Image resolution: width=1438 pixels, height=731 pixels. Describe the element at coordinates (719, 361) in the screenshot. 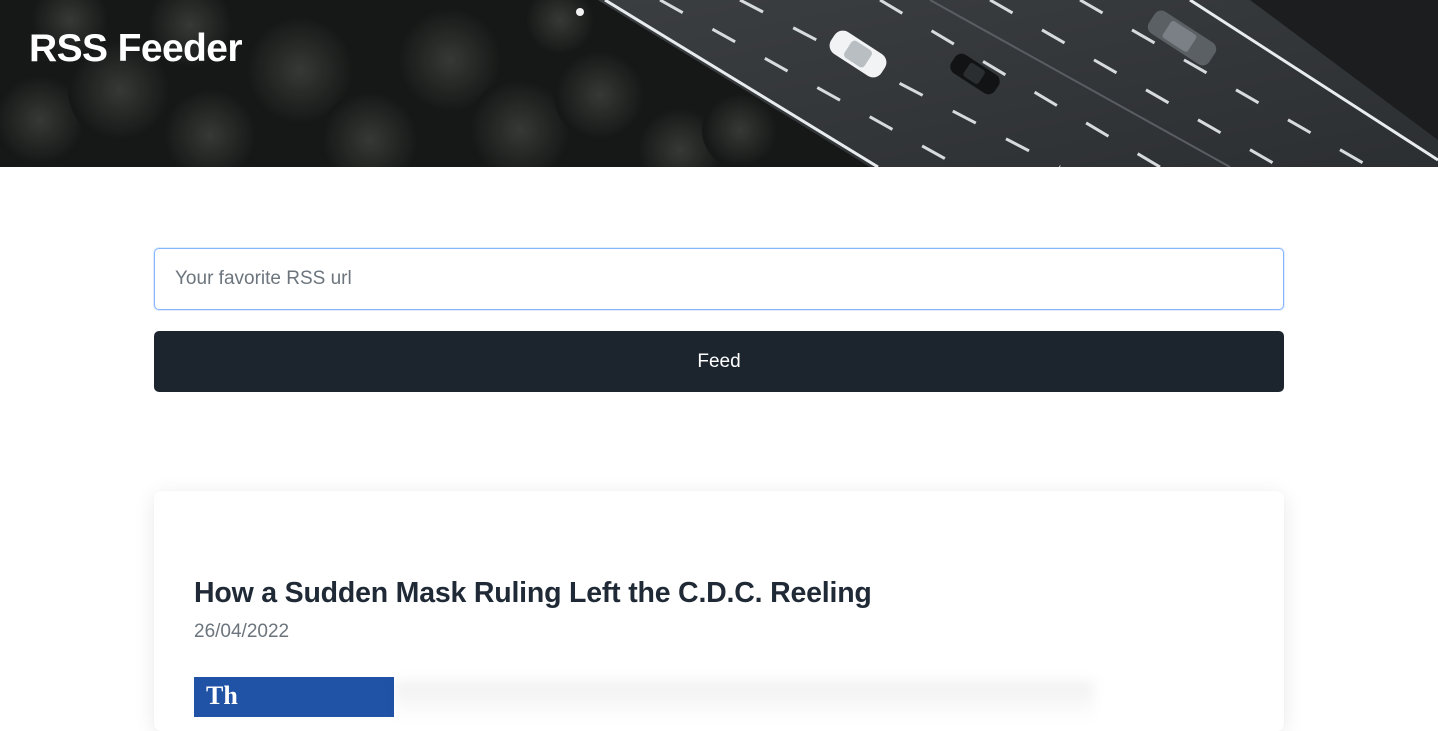

I see `feed-button: Feed` at that location.